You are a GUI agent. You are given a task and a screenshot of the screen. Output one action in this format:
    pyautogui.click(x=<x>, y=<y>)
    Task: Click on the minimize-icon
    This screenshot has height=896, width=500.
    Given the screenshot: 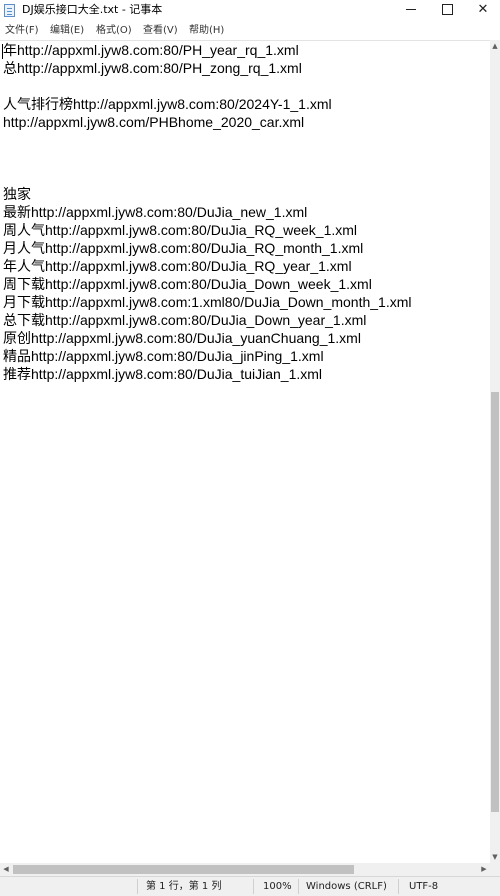 What is the action you would take?
    pyautogui.click(x=411, y=9)
    